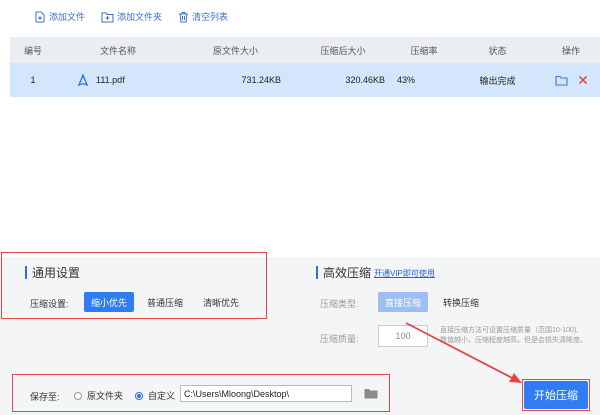 Image resolution: width=600 pixels, height=415 pixels. What do you see at coordinates (509, 330) in the screenshot?
I see `desc-line-1: 直接压缩方法可设置压缩质量（范围10-100),` at bounding box center [509, 330].